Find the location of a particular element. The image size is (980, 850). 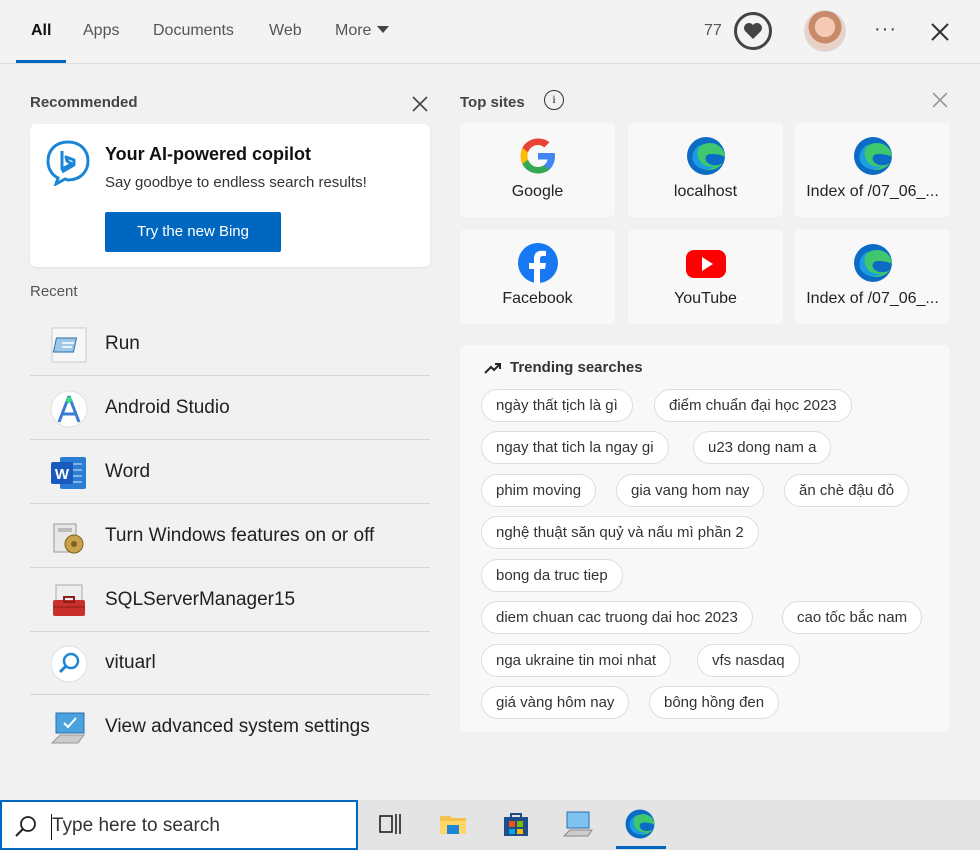

trending-chip: cao tốc bắc nam is located at coordinates (852, 617).